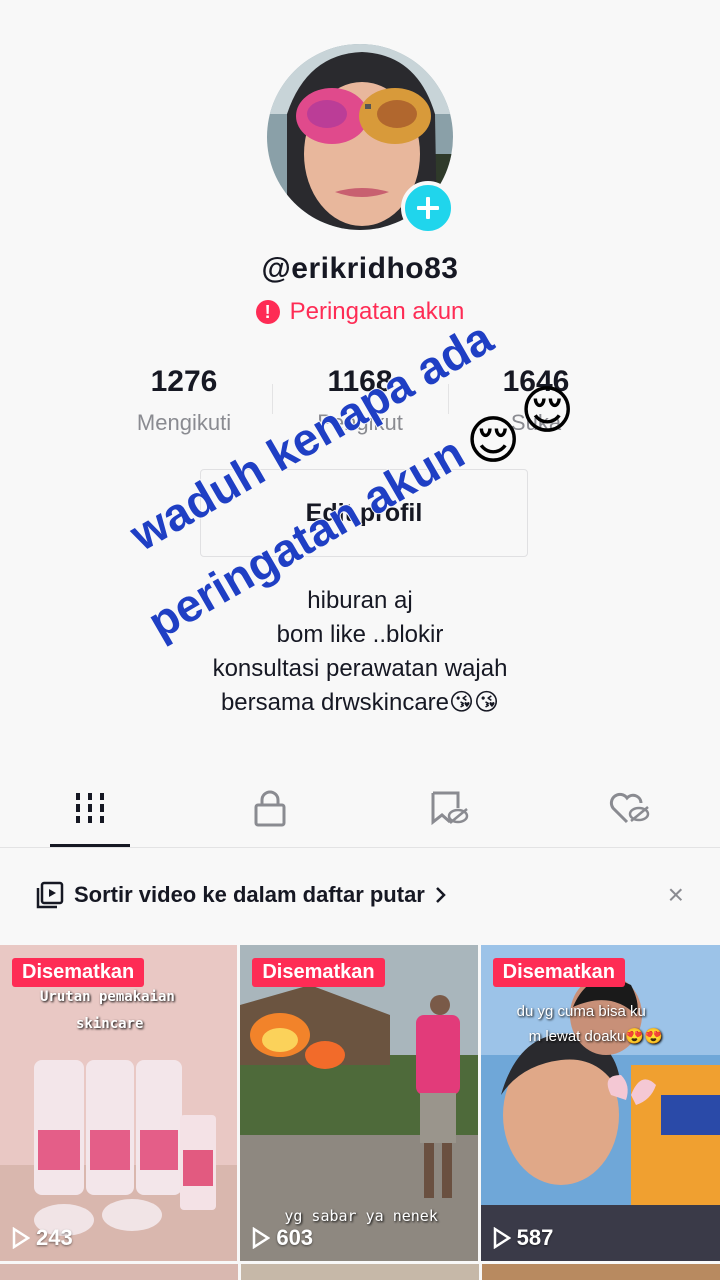 The image size is (720, 1280). I want to click on followers-label: Pengikut, so click(360, 422).